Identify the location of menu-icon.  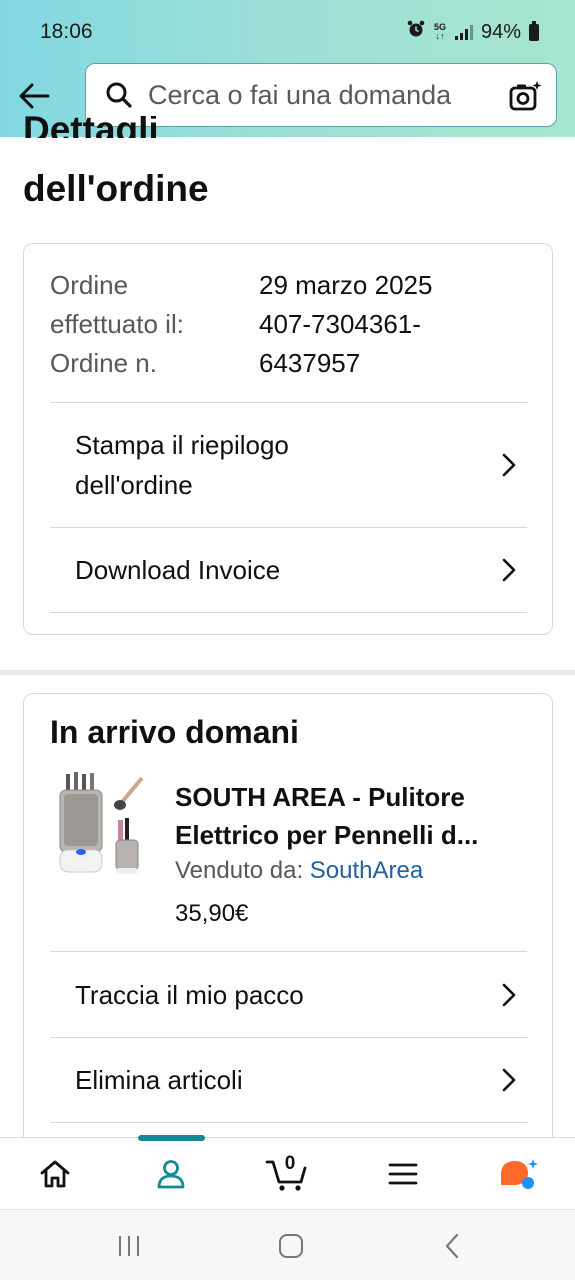
(403, 1174).